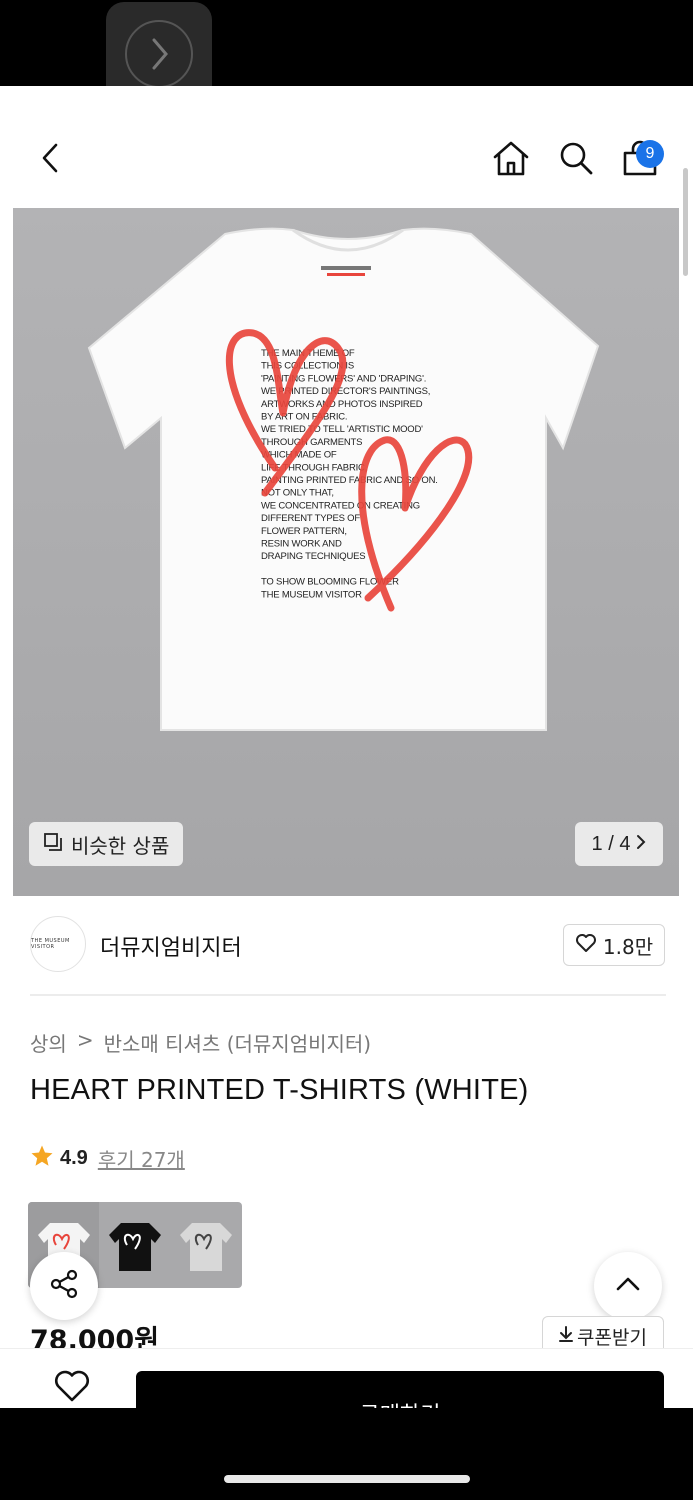 This screenshot has width=693, height=1500. Describe the element at coordinates (238, 1042) in the screenshot. I see `breadcrumb-subcategory: 반소매 티셔츠 (더뮤지엄비지터)` at that location.